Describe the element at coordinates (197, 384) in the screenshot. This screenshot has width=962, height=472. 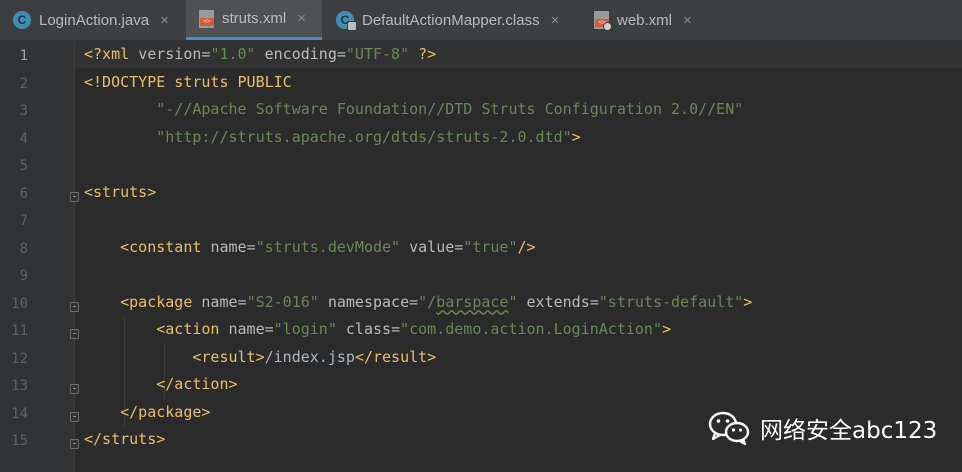
I see `code-token: </action>` at that location.